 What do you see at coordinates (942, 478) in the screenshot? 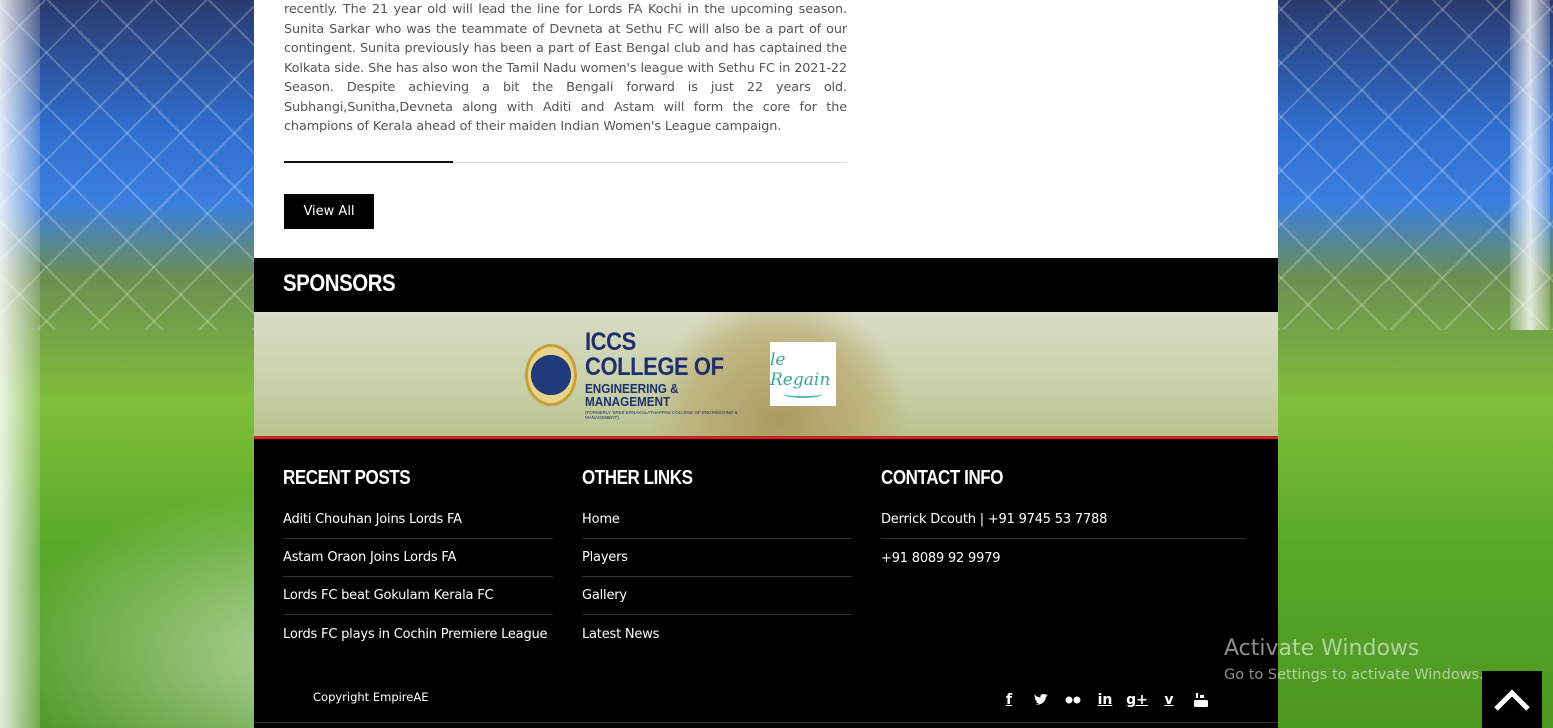
I see `contact-info-title: CONTACT INFO` at bounding box center [942, 478].